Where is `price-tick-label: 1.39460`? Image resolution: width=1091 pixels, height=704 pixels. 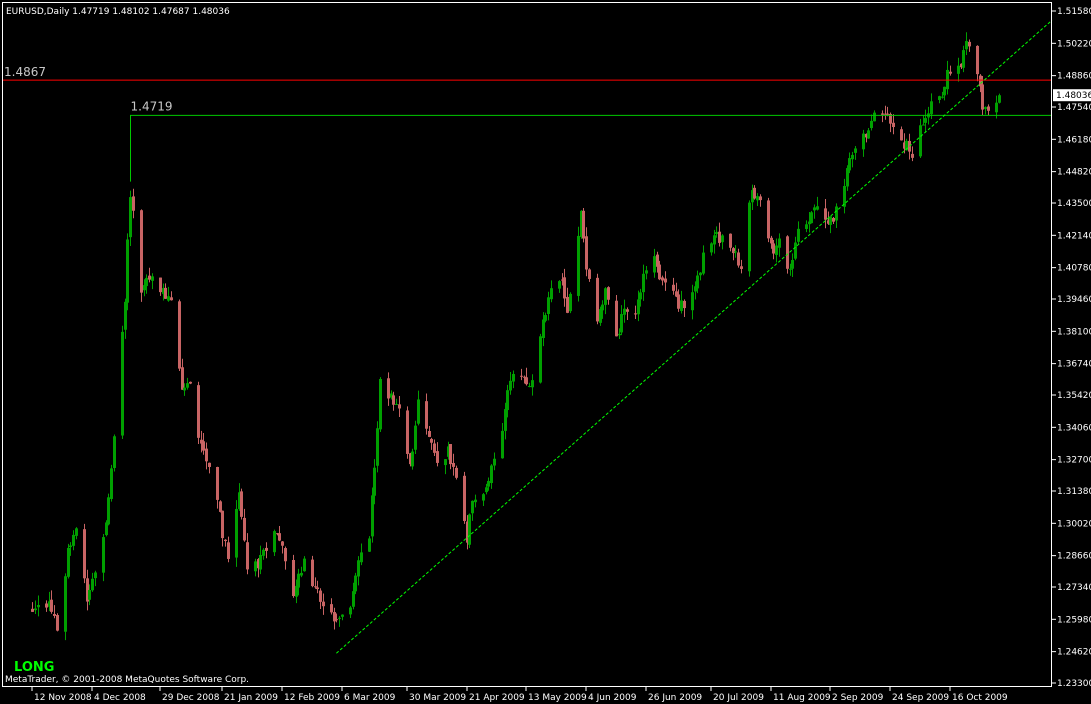 price-tick-label: 1.39460 is located at coordinates (1074, 300).